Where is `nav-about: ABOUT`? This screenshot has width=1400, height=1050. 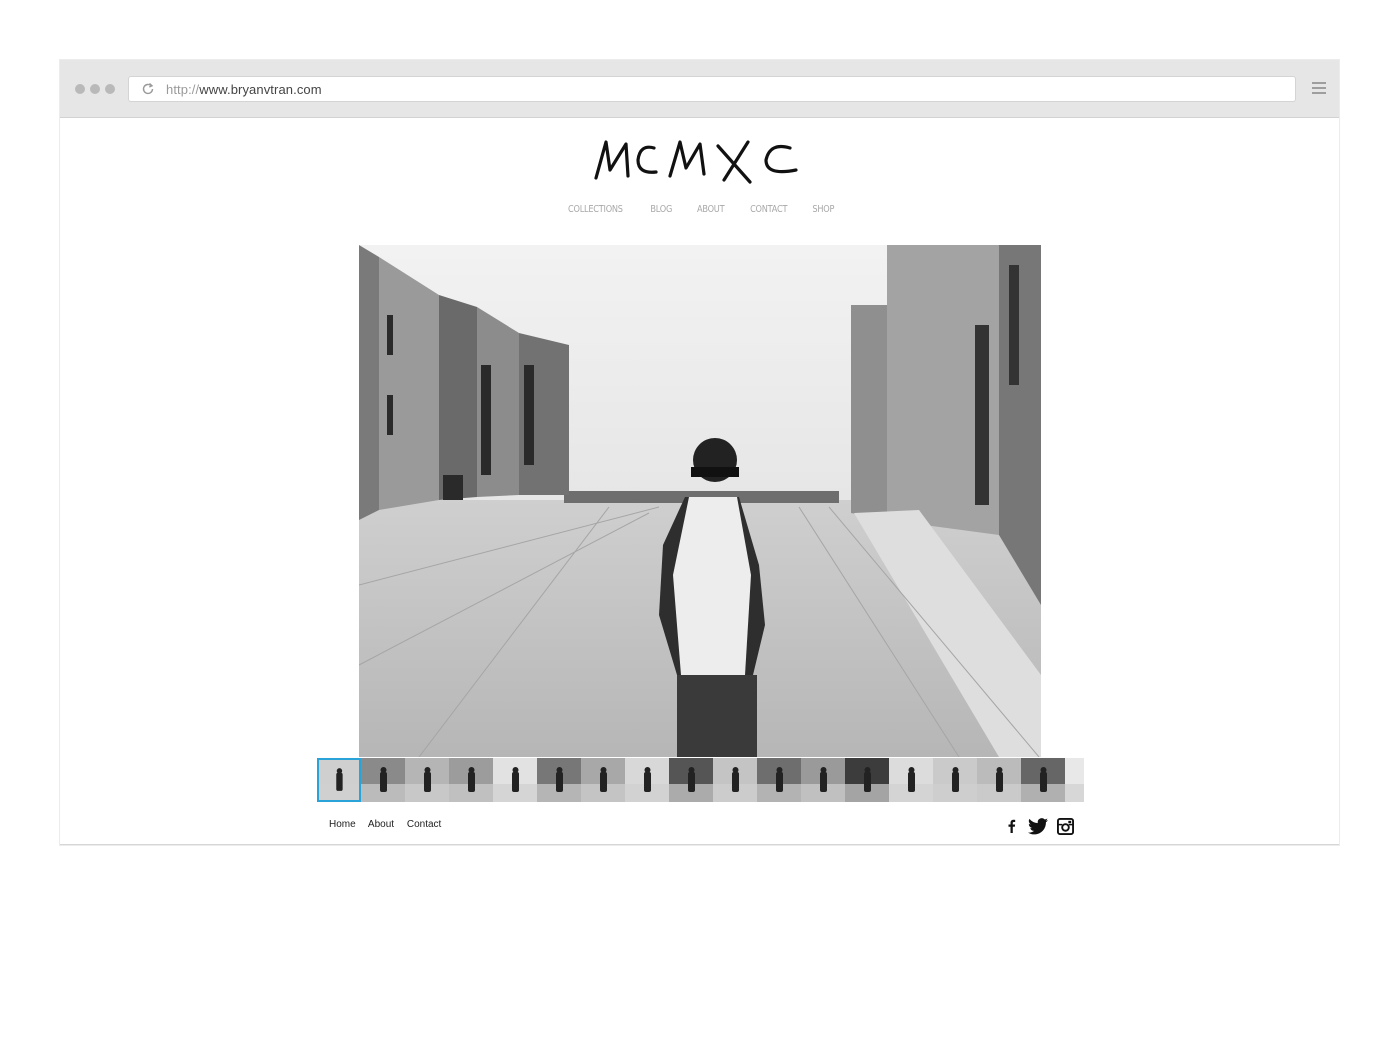 nav-about: ABOUT is located at coordinates (711, 209).